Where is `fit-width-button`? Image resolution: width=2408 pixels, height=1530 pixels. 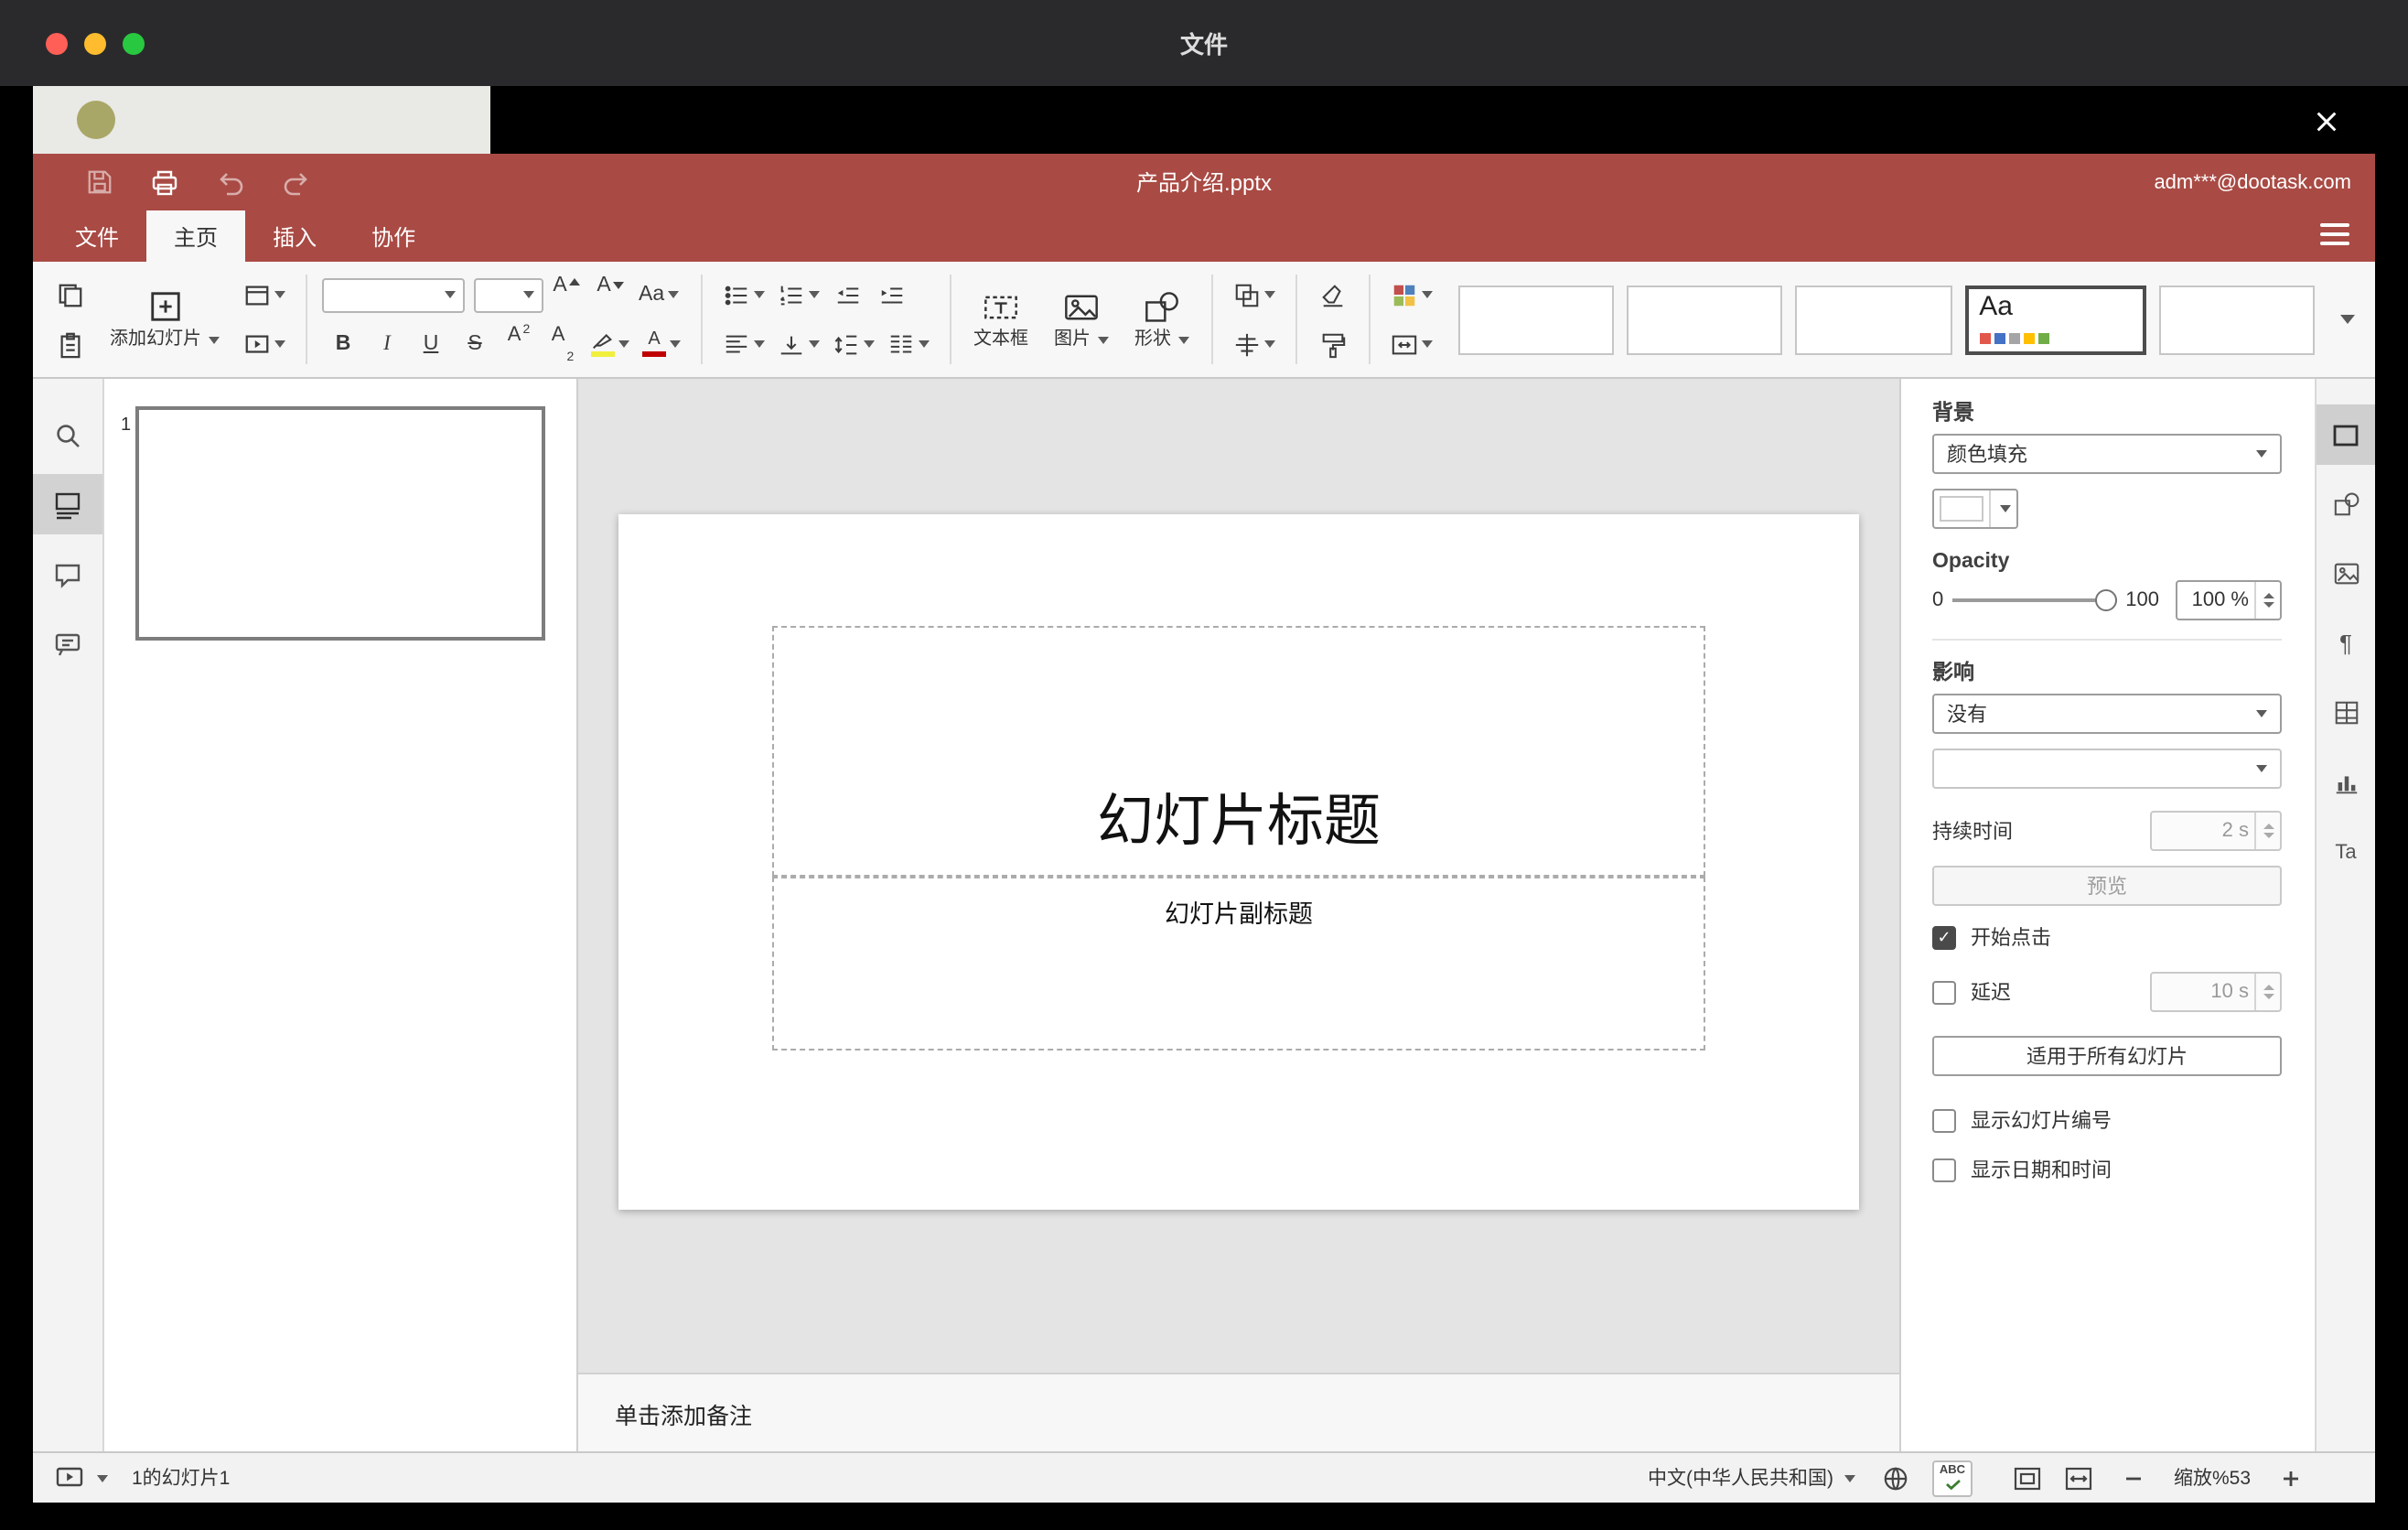
fit-width-button is located at coordinates (2078, 1477).